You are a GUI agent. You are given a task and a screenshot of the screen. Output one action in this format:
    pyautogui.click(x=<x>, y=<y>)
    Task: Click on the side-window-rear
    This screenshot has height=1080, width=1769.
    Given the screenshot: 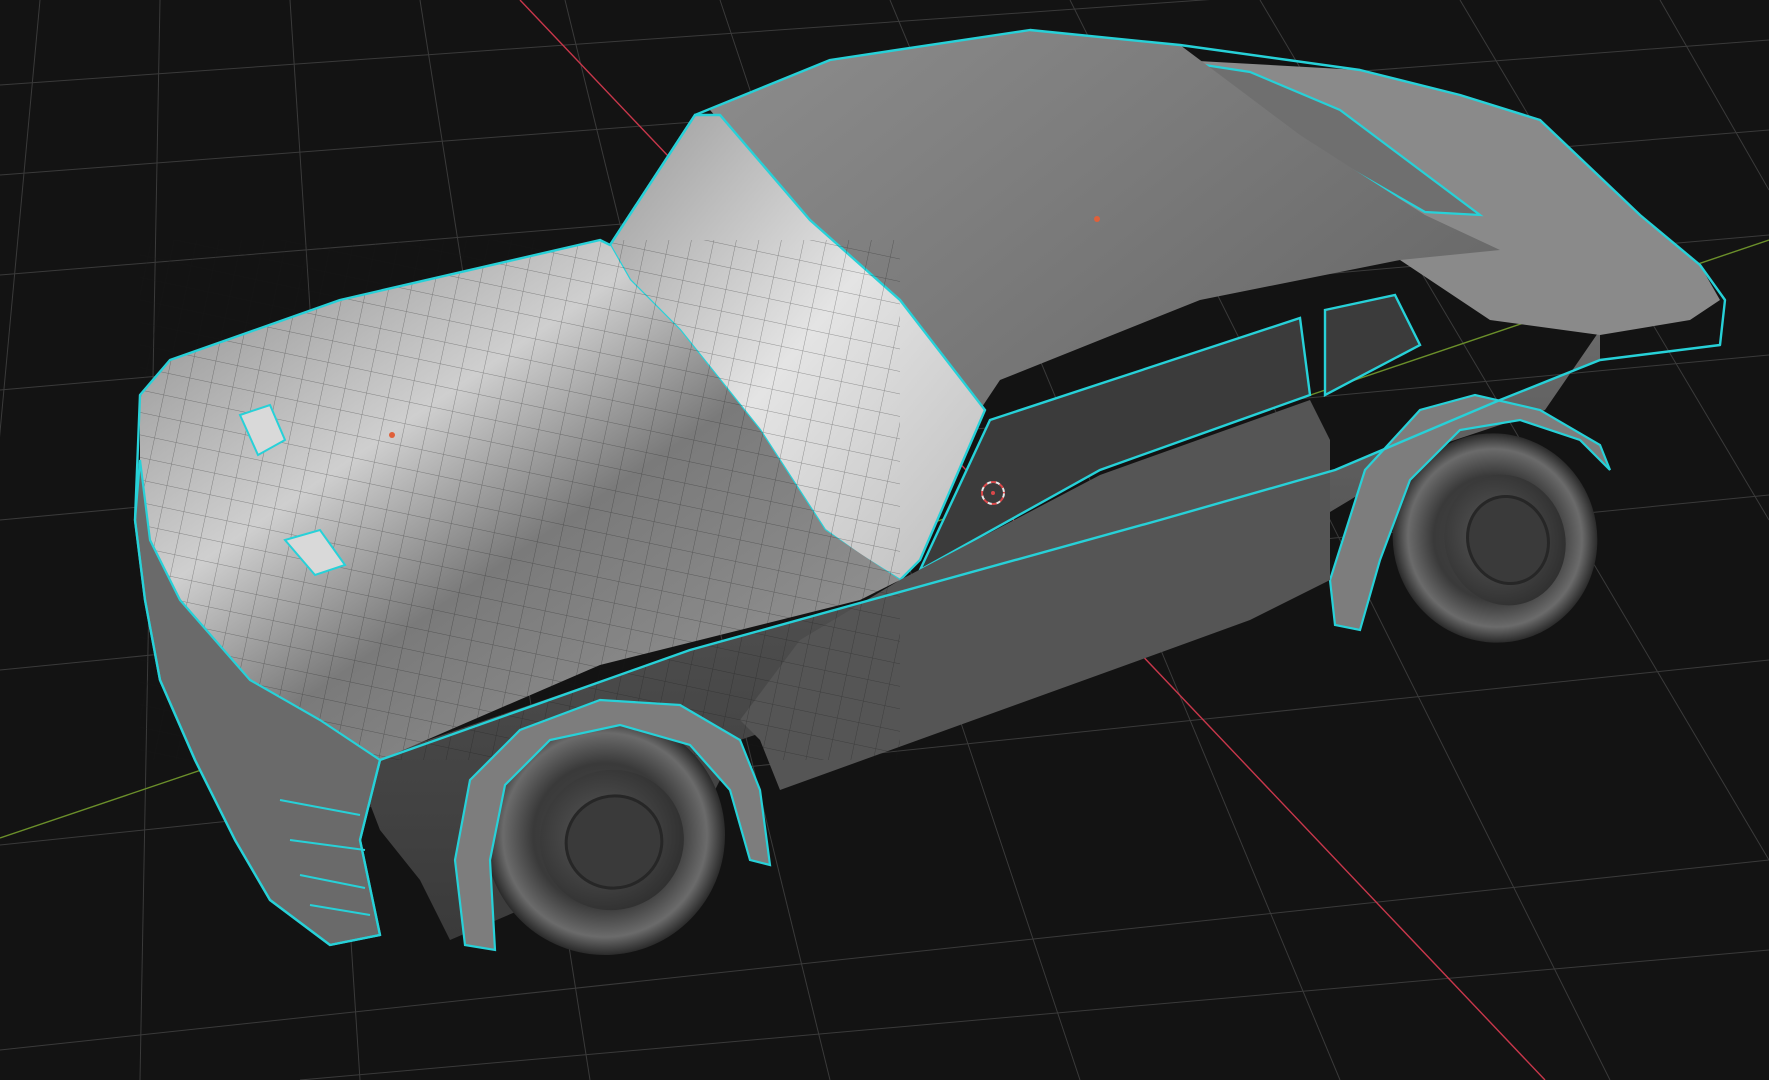 What is the action you would take?
    pyautogui.click(x=1372, y=345)
    